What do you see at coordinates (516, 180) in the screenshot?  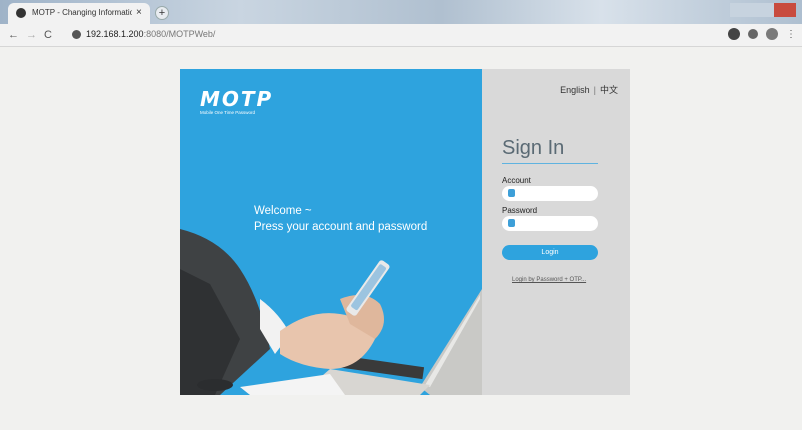 I see `account-label: Account` at bounding box center [516, 180].